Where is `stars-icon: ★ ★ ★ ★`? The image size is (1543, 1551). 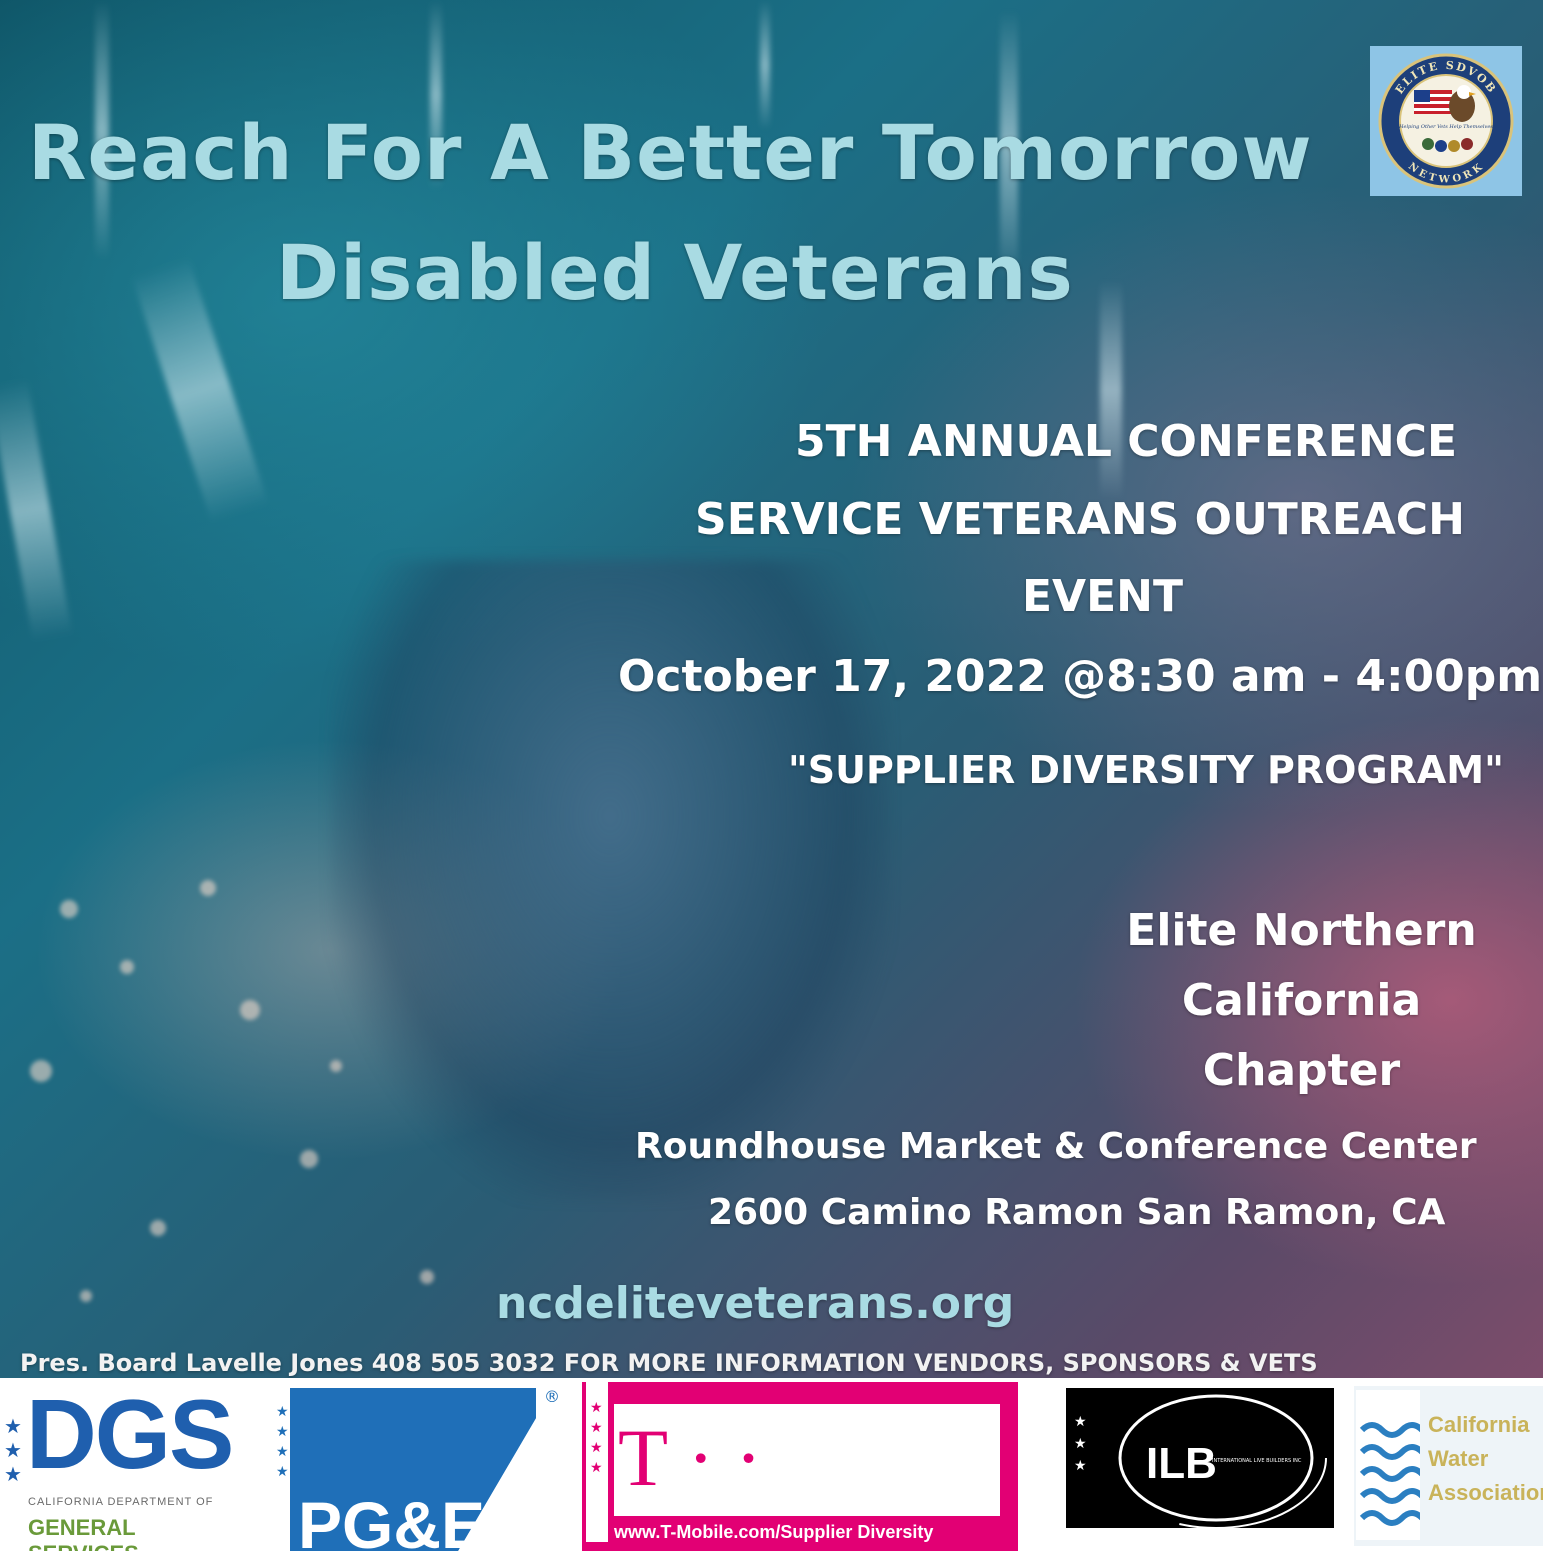
stars-icon: ★ ★ ★ ★ is located at coordinates (596, 1438).